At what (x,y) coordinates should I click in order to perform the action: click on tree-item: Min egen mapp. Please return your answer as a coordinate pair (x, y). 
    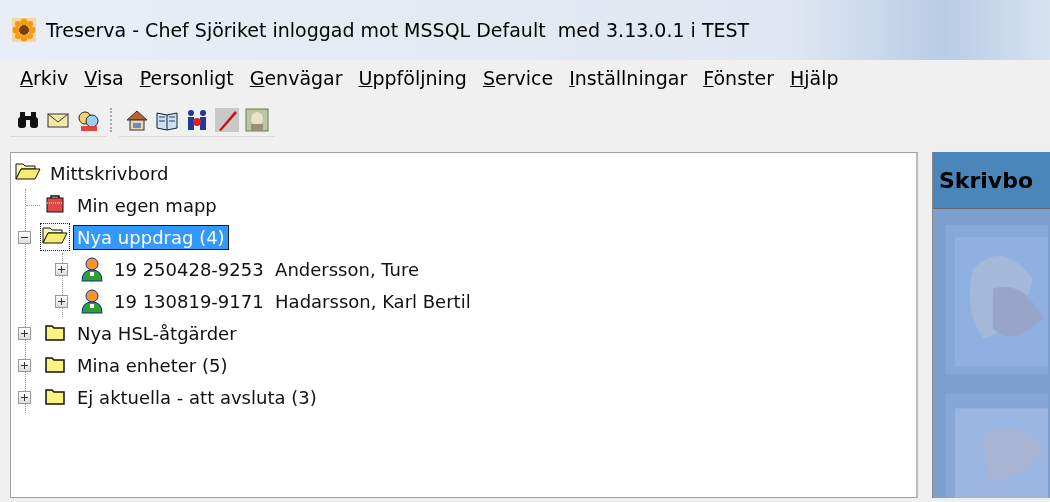
    Looking at the image, I should click on (147, 205).